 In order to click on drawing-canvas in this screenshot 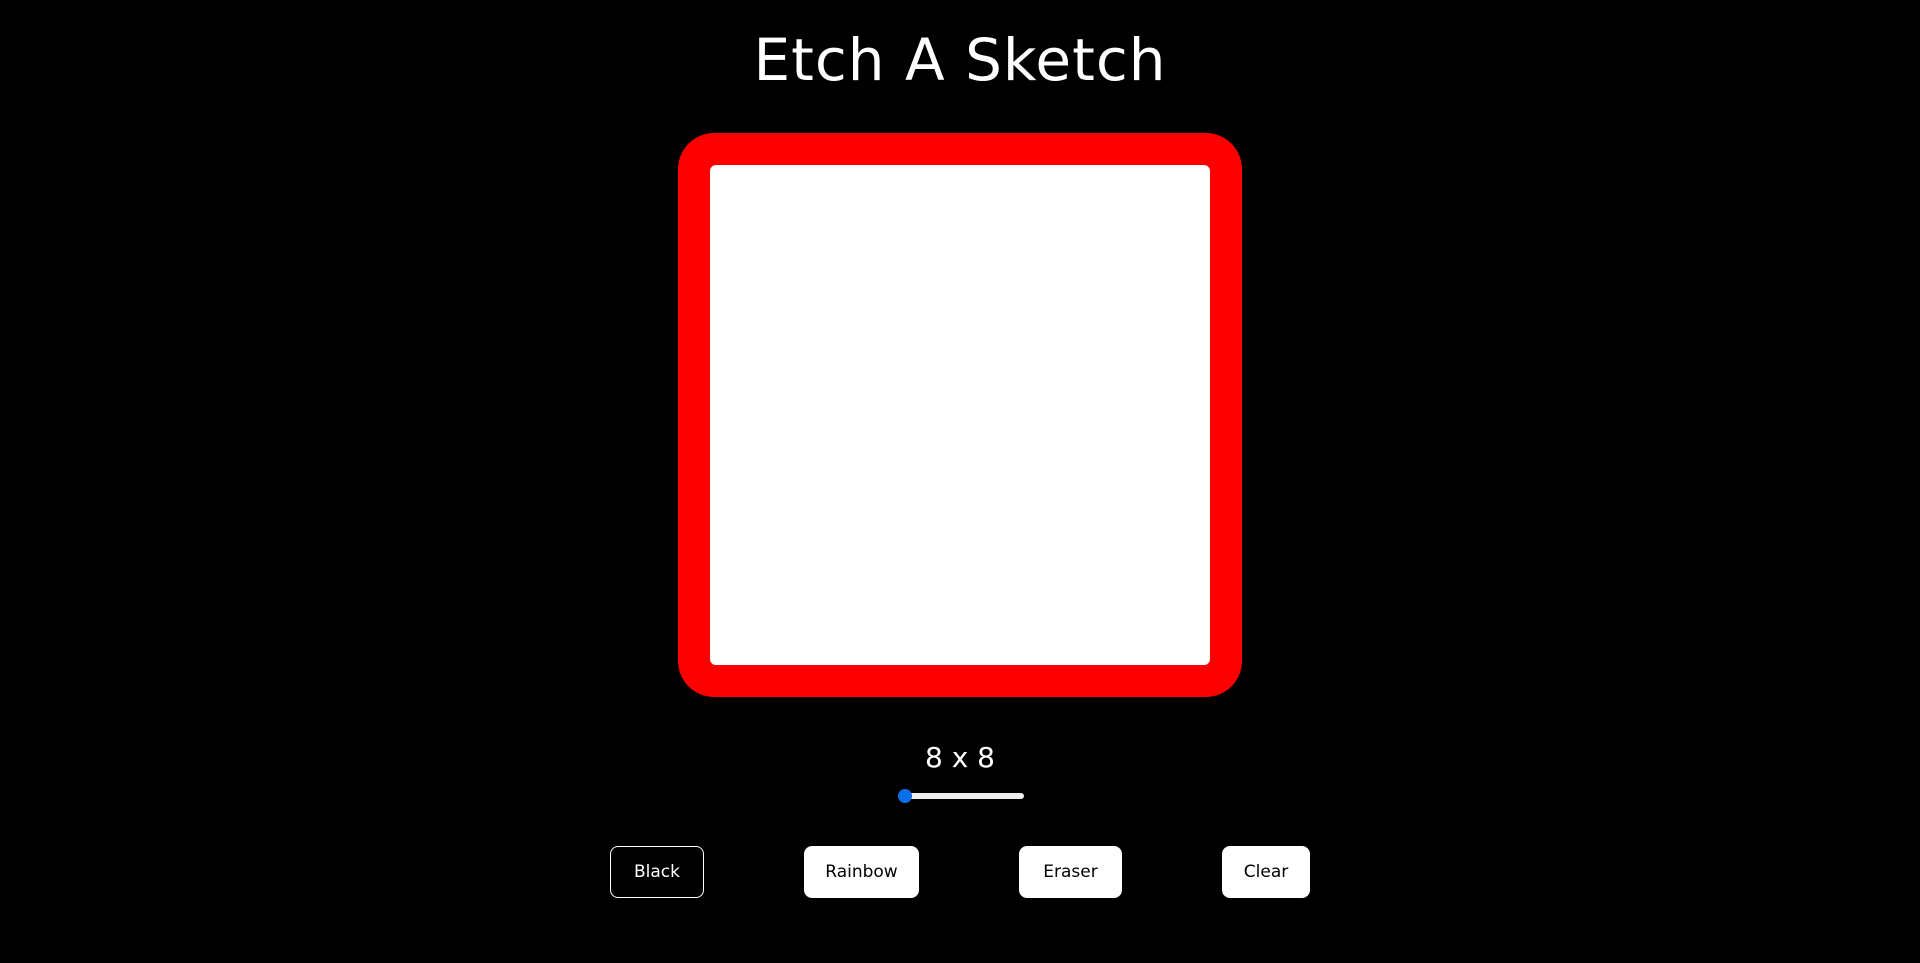, I will do `click(960, 415)`.